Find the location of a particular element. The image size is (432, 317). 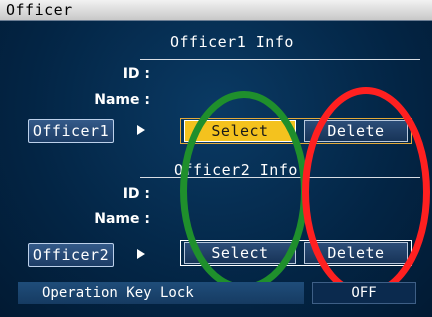

officer2-button: Officer2 is located at coordinates (71, 255).